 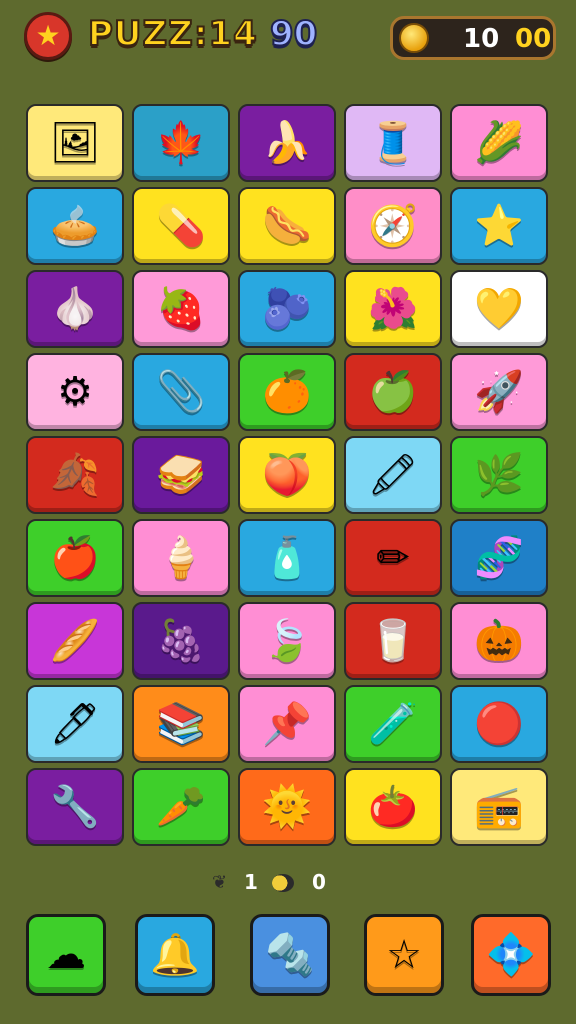 I want to click on grid-tile: 🥧, so click(x=75, y=226).